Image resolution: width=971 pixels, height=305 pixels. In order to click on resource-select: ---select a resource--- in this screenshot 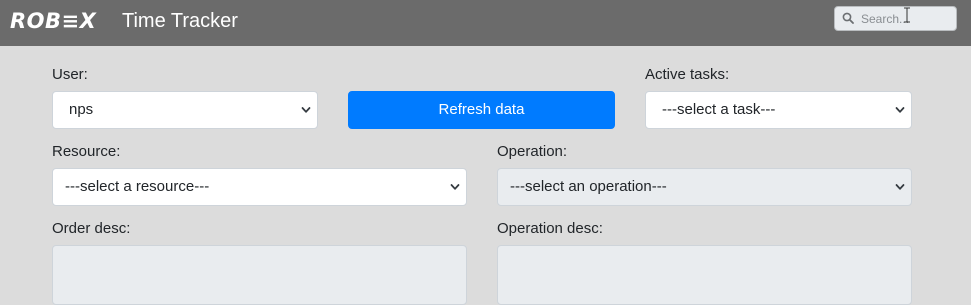, I will do `click(259, 187)`.